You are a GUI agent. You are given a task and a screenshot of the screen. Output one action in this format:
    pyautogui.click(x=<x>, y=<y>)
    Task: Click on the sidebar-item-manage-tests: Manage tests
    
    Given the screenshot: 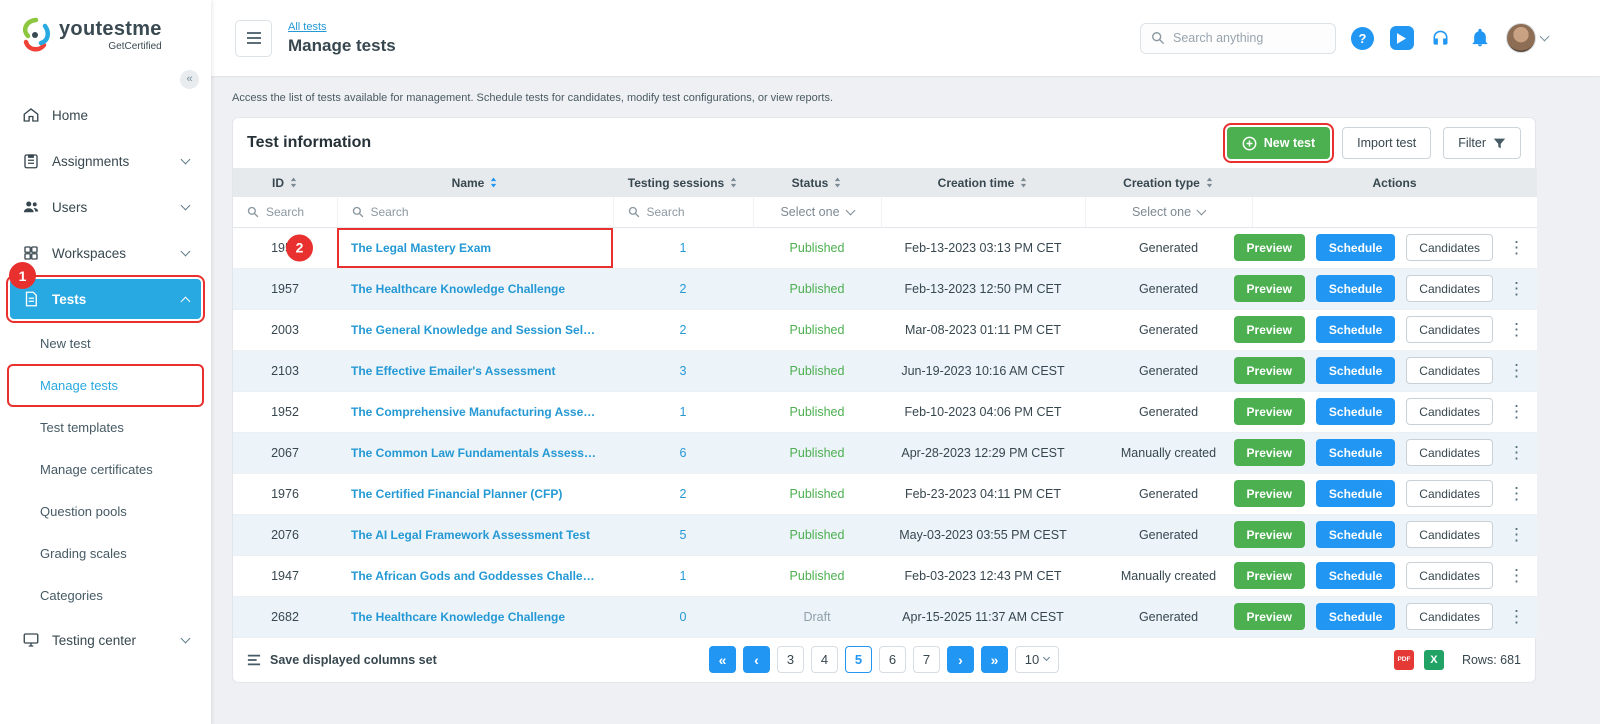 What is the action you would take?
    pyautogui.click(x=105, y=385)
    